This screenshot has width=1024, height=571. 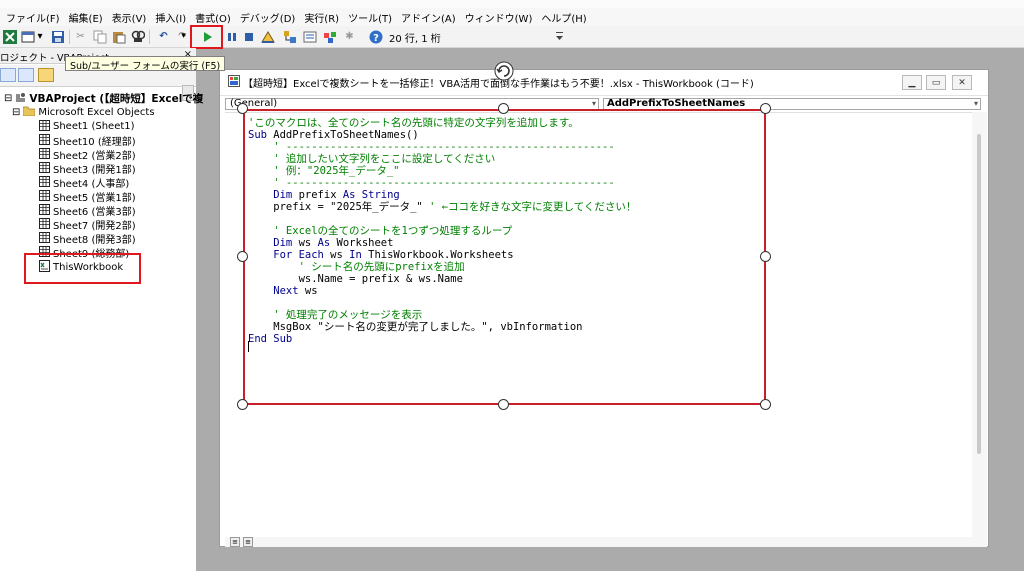 What do you see at coordinates (118, 36) in the screenshot?
I see `paste-icon` at bounding box center [118, 36].